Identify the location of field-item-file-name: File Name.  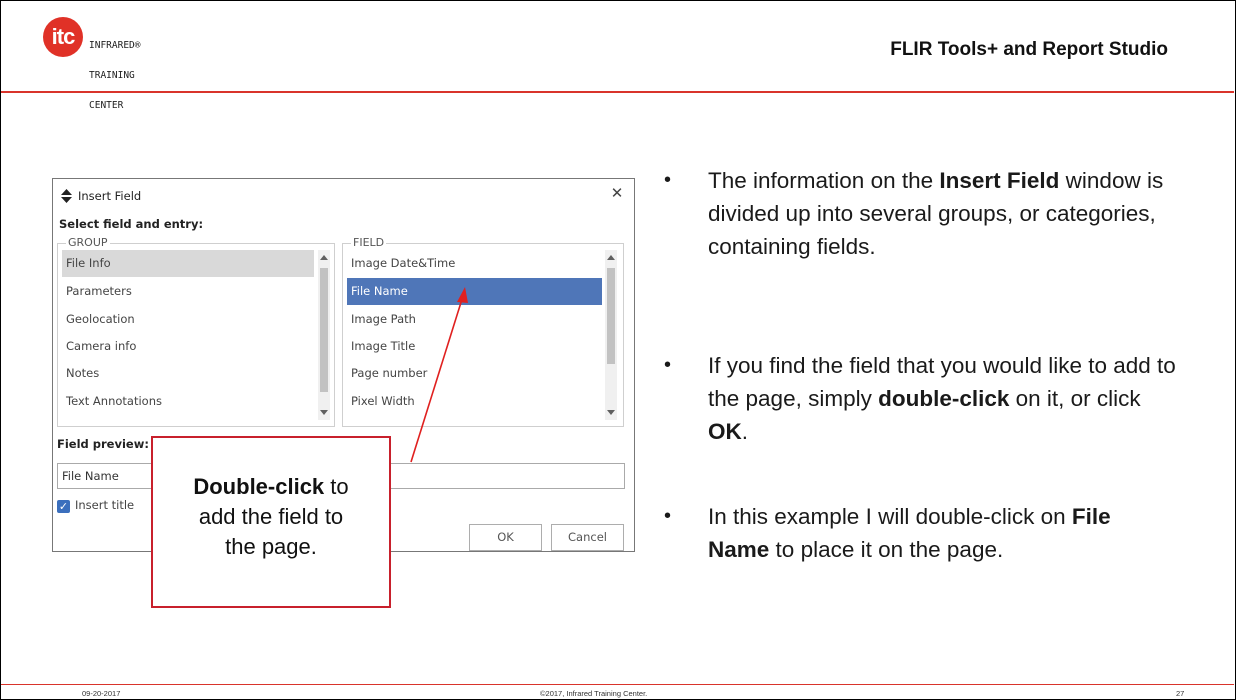
(474, 291).